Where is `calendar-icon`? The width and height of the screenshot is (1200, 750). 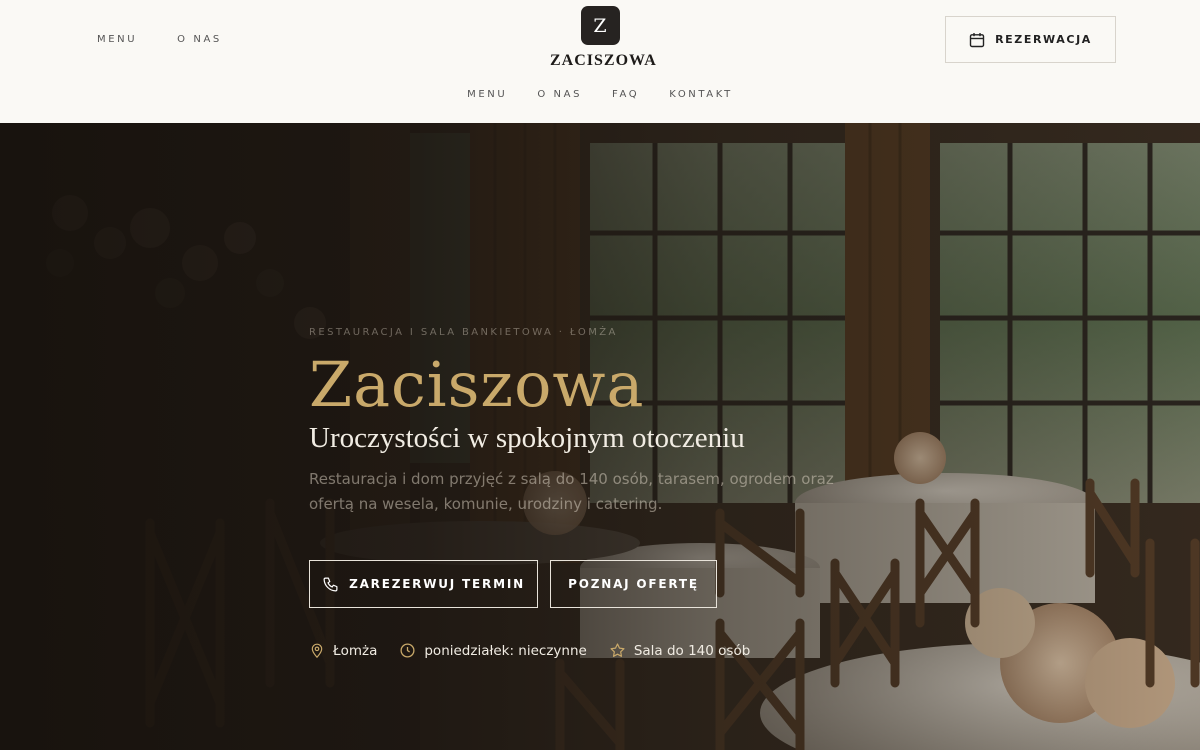 calendar-icon is located at coordinates (977, 39).